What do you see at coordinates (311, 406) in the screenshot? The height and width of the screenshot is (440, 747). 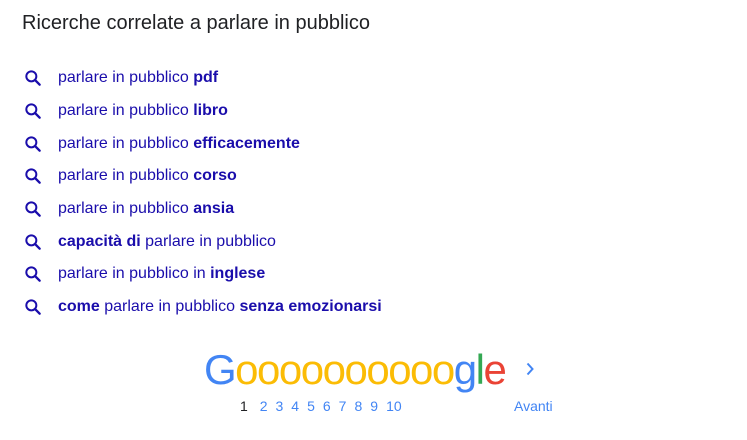 I see `page-link-5: 5` at bounding box center [311, 406].